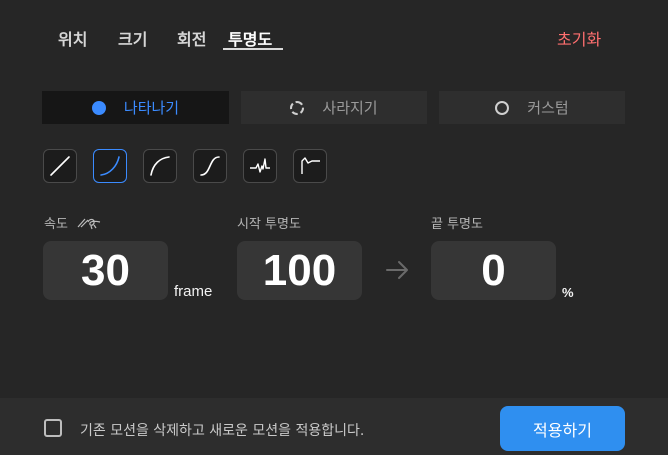 The width and height of the screenshot is (668, 455). What do you see at coordinates (193, 291) in the screenshot?
I see `speed-unit: frame` at bounding box center [193, 291].